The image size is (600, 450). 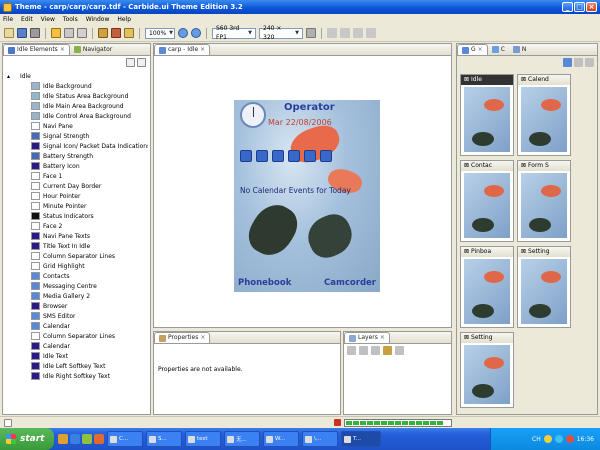 What do you see at coordinates (76, 276) in the screenshot?
I see `tree-item: Contacts` at bounding box center [76, 276].